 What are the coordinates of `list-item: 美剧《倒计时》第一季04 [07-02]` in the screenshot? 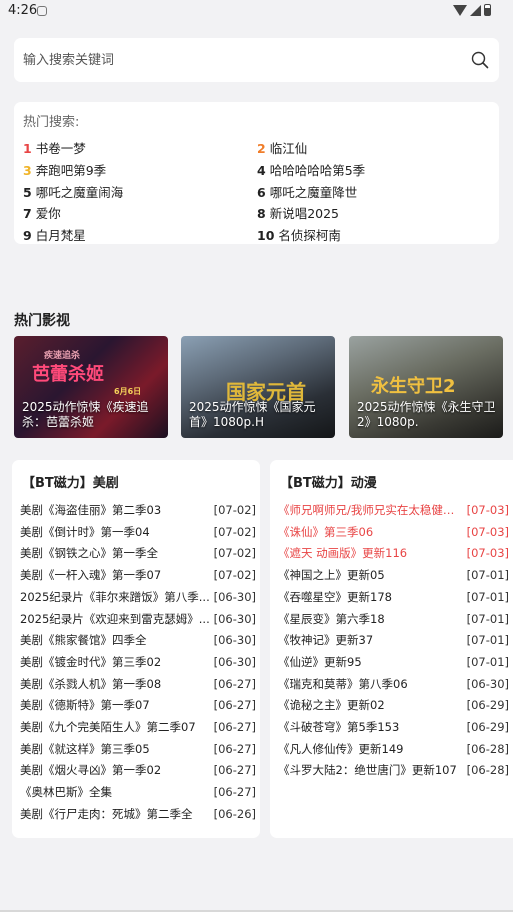 It's located at (138, 532).